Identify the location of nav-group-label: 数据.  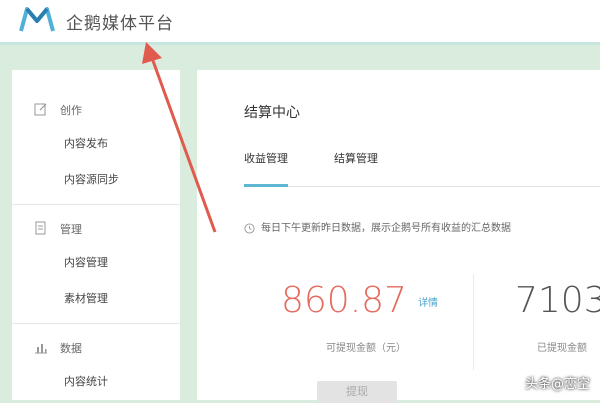
(71, 348).